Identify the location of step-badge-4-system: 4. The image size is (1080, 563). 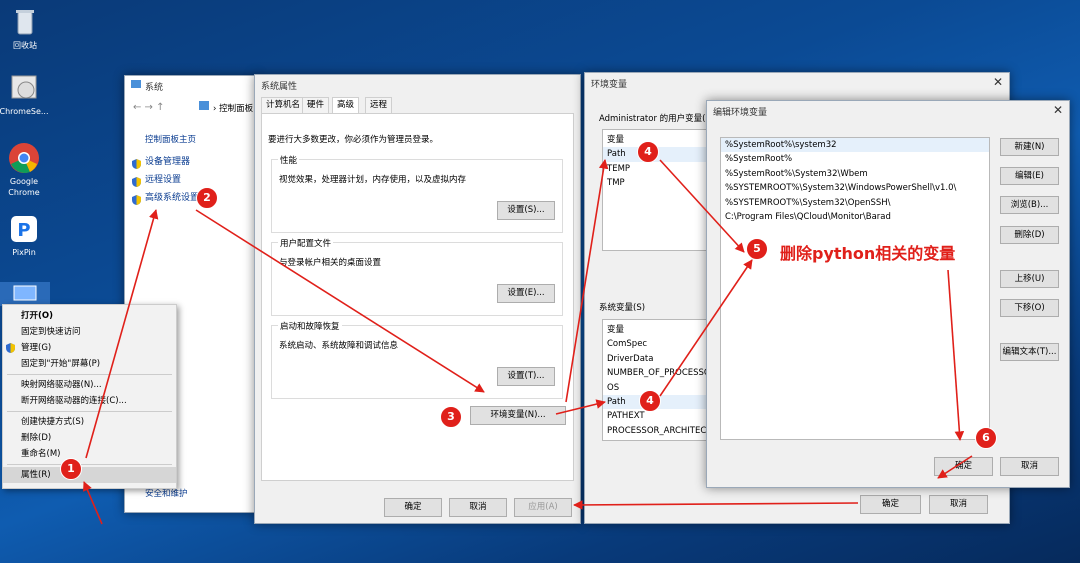
(650, 401).